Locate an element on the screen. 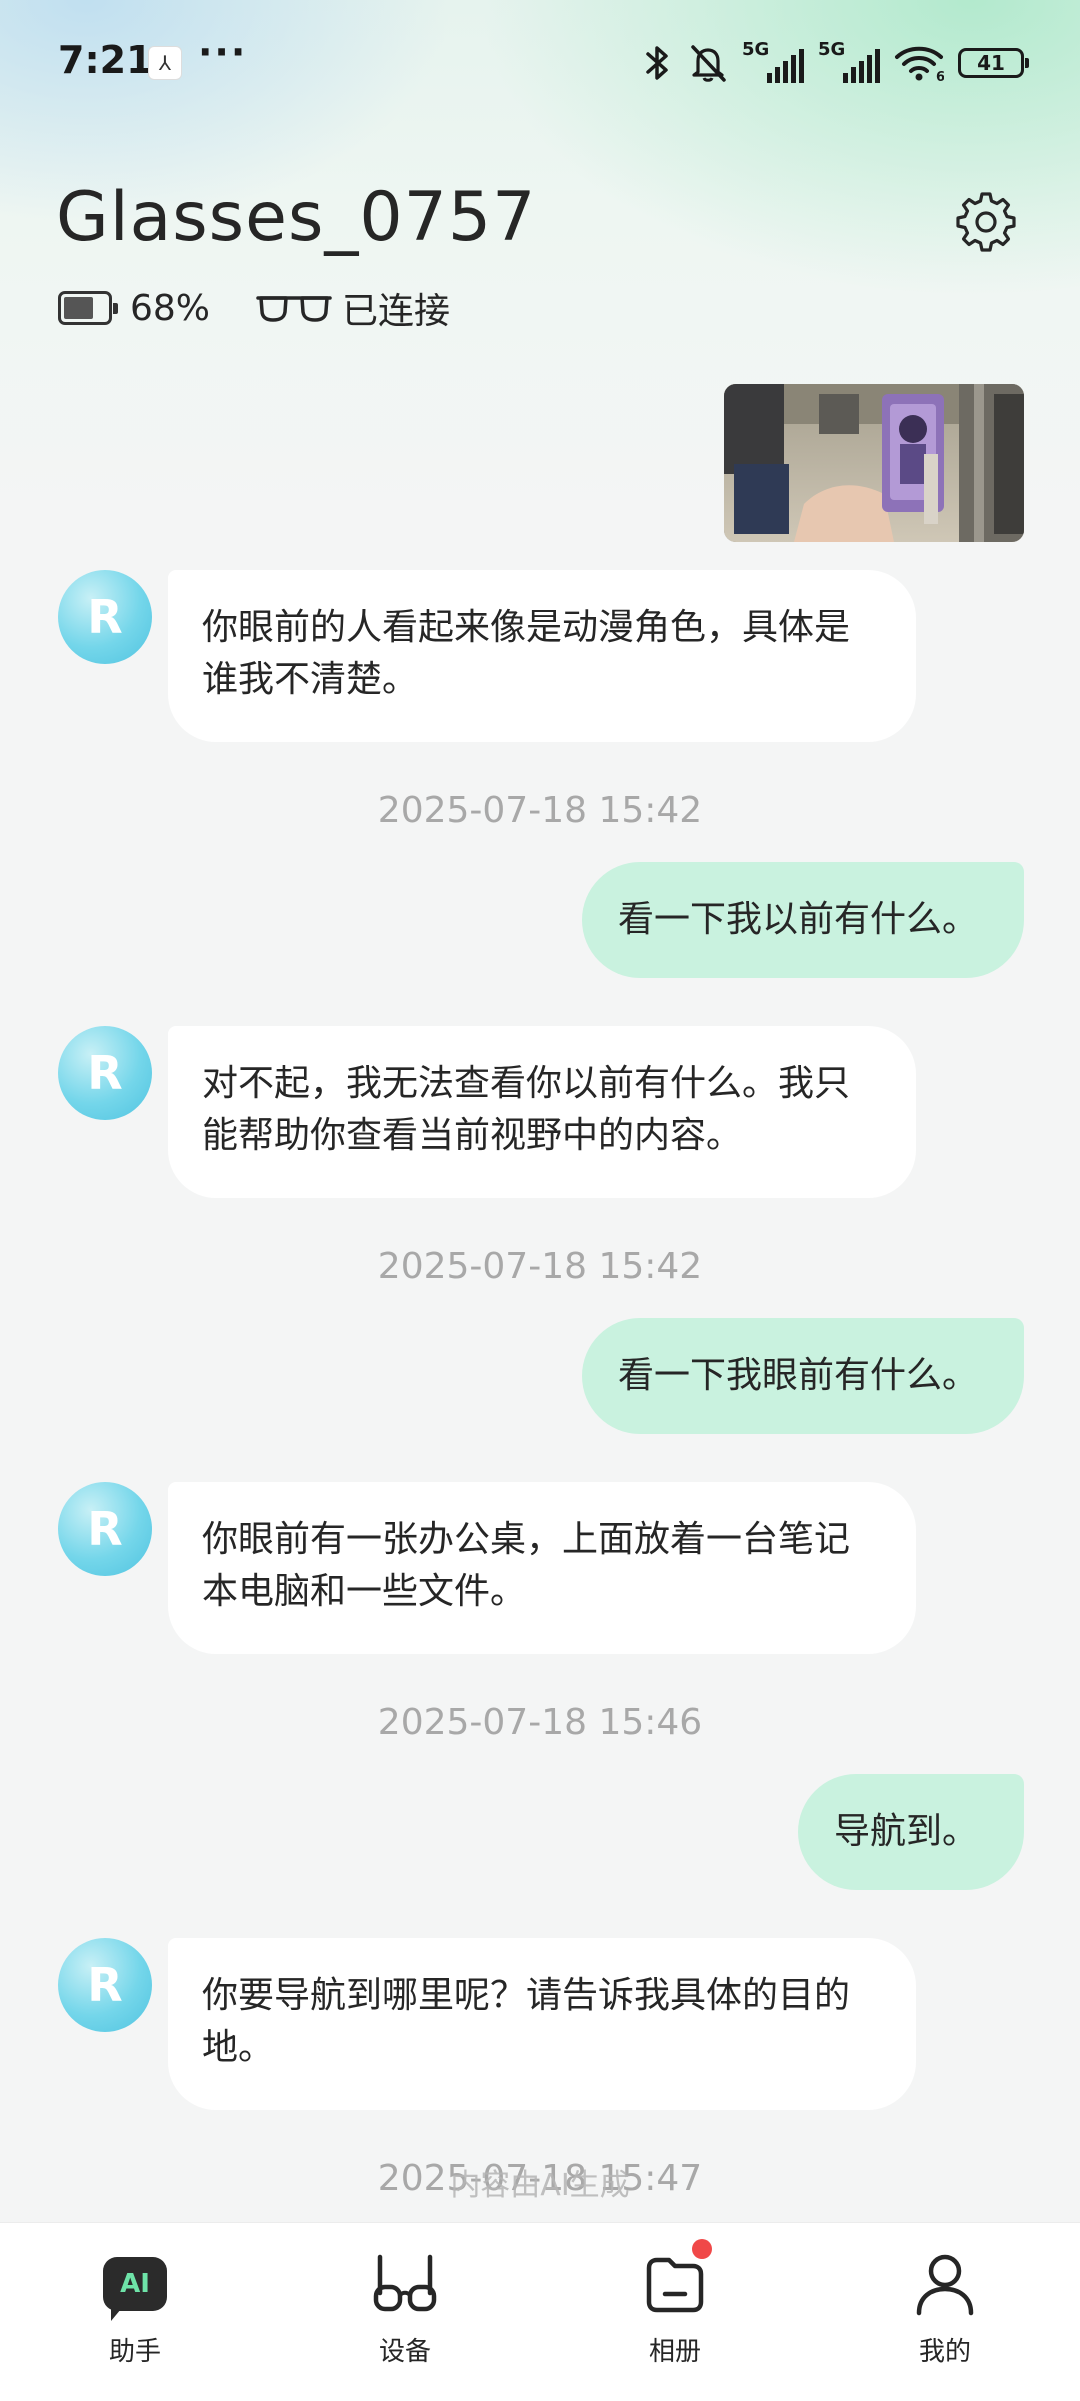 The width and height of the screenshot is (1080, 2401). nav-item-profile: 我的 is located at coordinates (945, 2312).